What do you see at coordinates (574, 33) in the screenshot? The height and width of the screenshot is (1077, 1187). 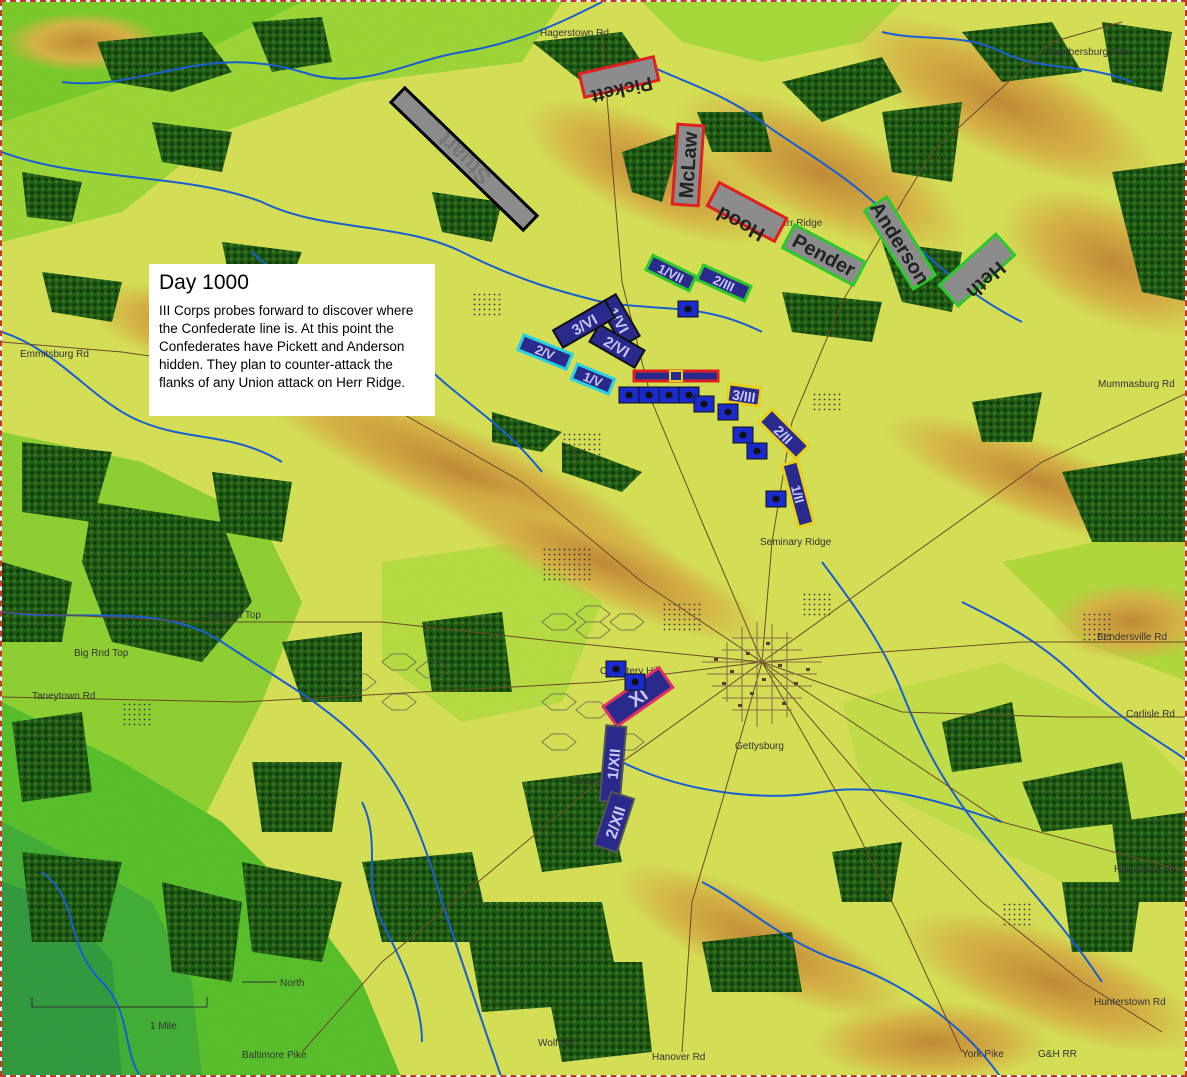 I see `label-hagerstown-rd: Hagerstown Rd` at bounding box center [574, 33].